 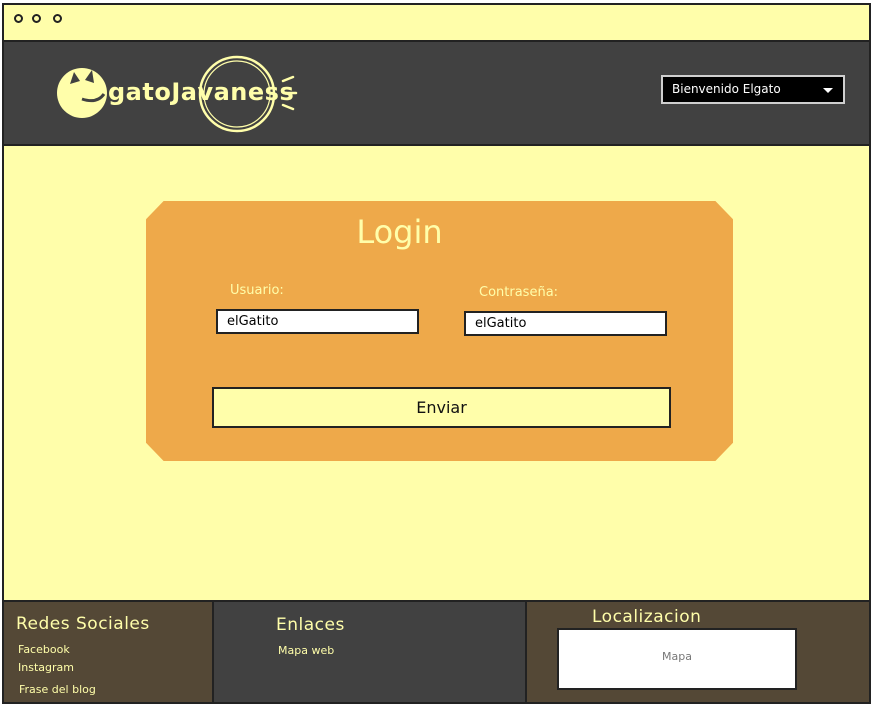 I want to click on footer-link-blog-quote: Frase del blog, so click(x=57, y=689).